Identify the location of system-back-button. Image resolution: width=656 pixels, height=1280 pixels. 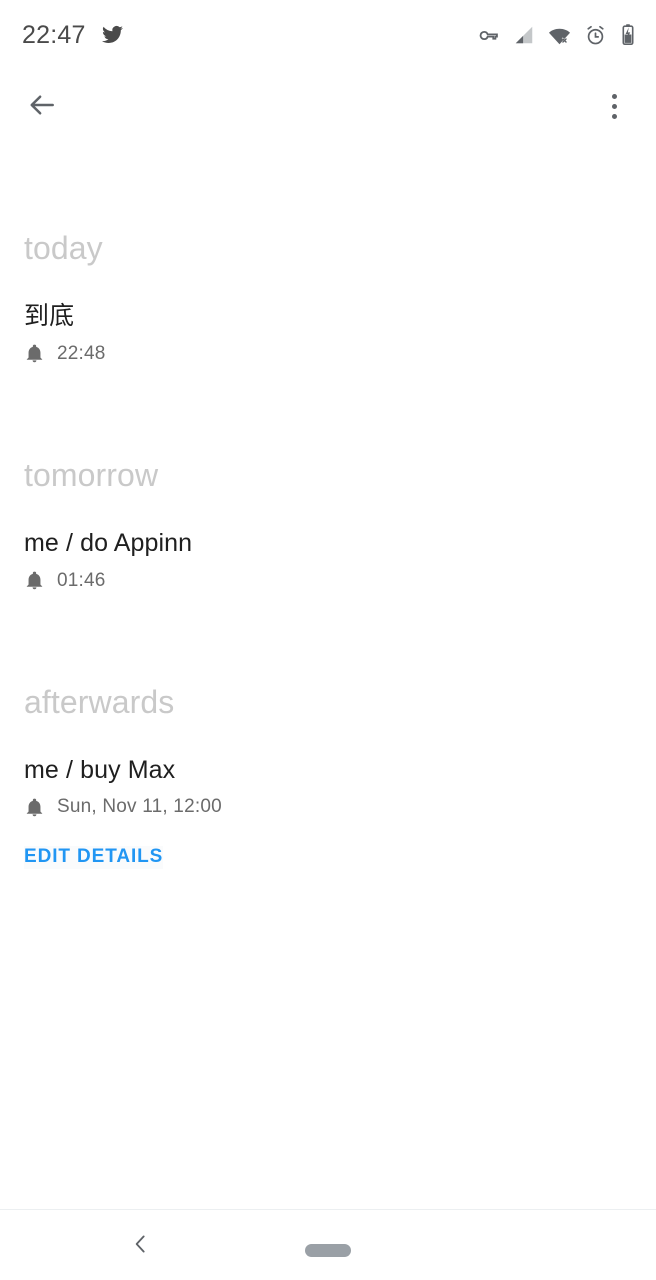
(141, 1246).